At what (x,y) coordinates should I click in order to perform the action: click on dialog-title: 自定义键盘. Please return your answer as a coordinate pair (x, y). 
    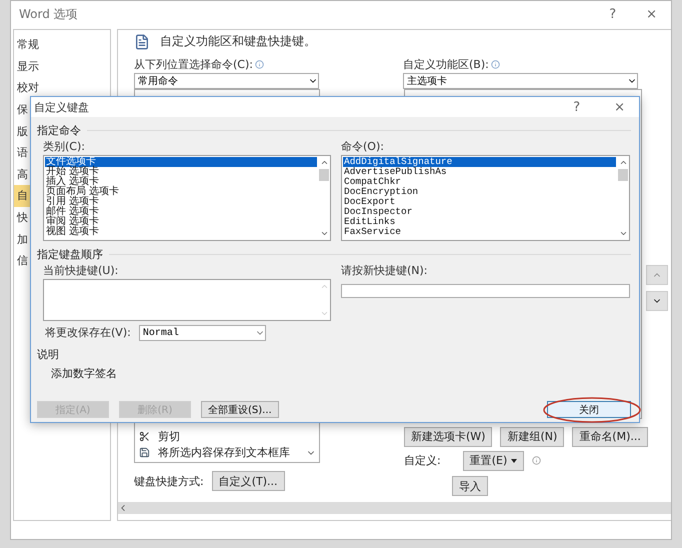
    Looking at the image, I should click on (62, 107).